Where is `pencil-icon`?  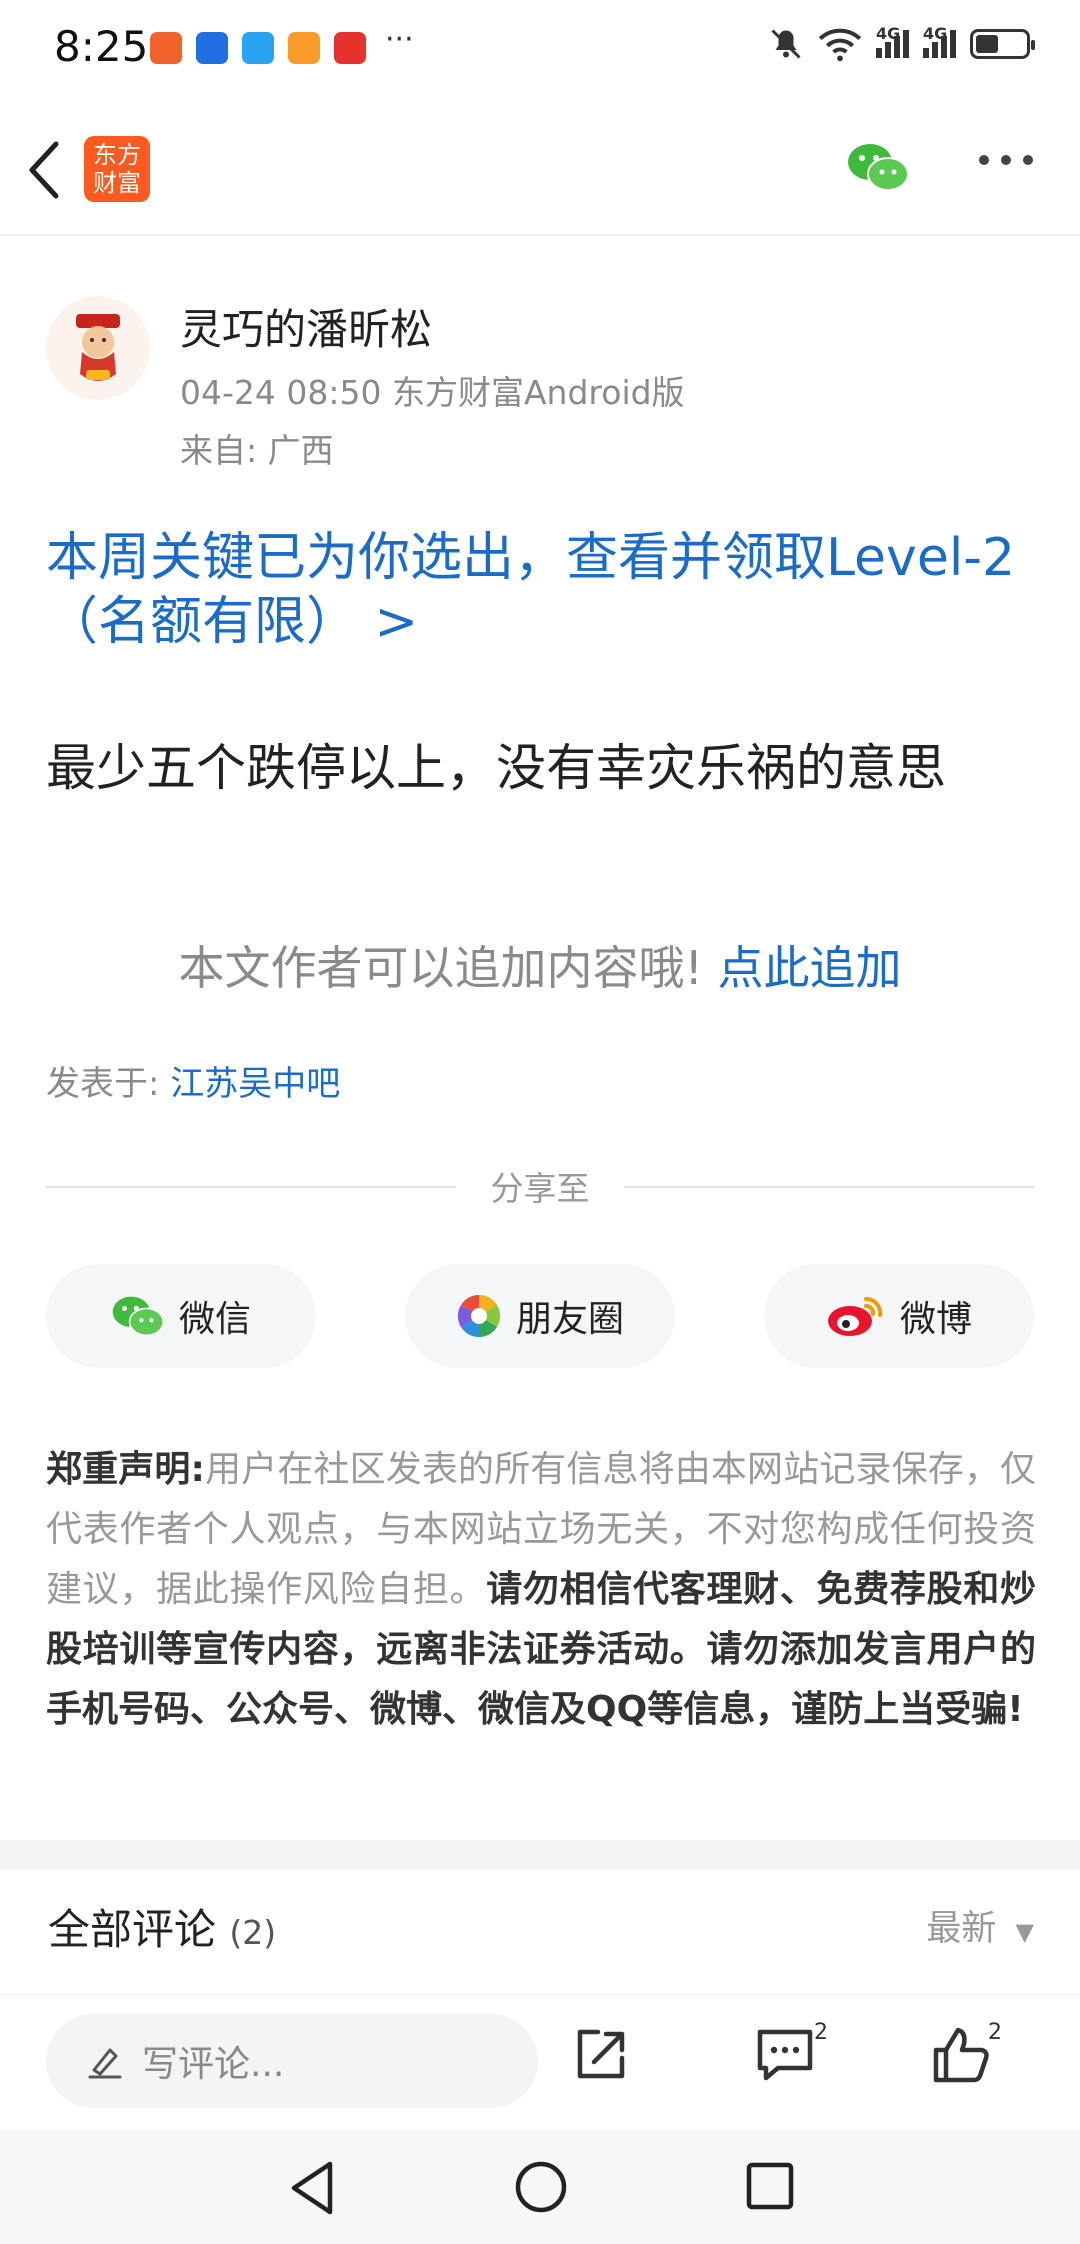 pencil-icon is located at coordinates (105, 2063).